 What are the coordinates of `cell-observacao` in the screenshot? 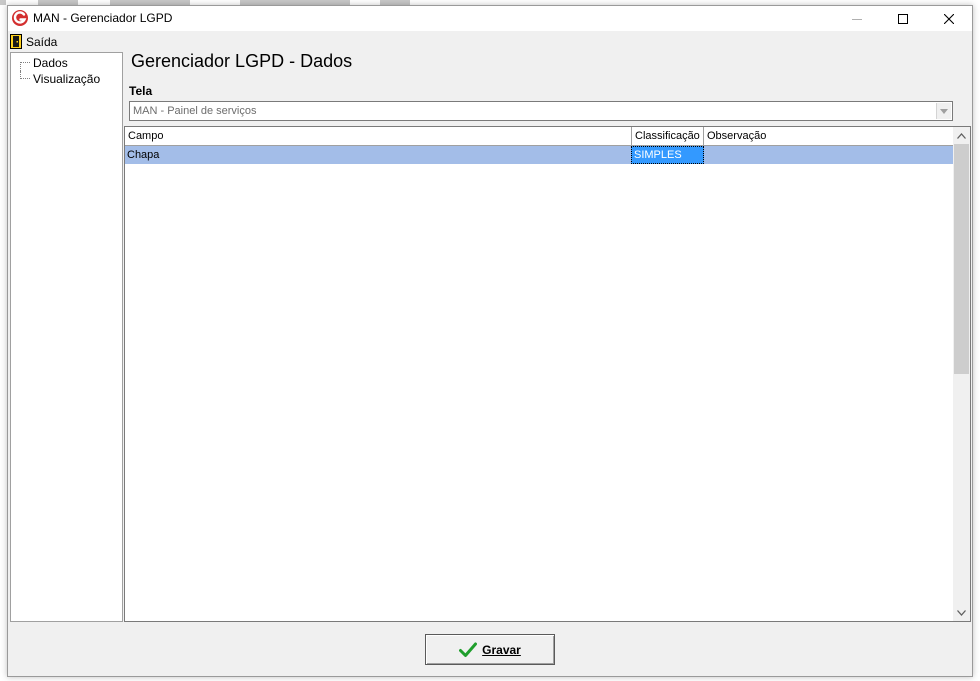 It's located at (829, 155).